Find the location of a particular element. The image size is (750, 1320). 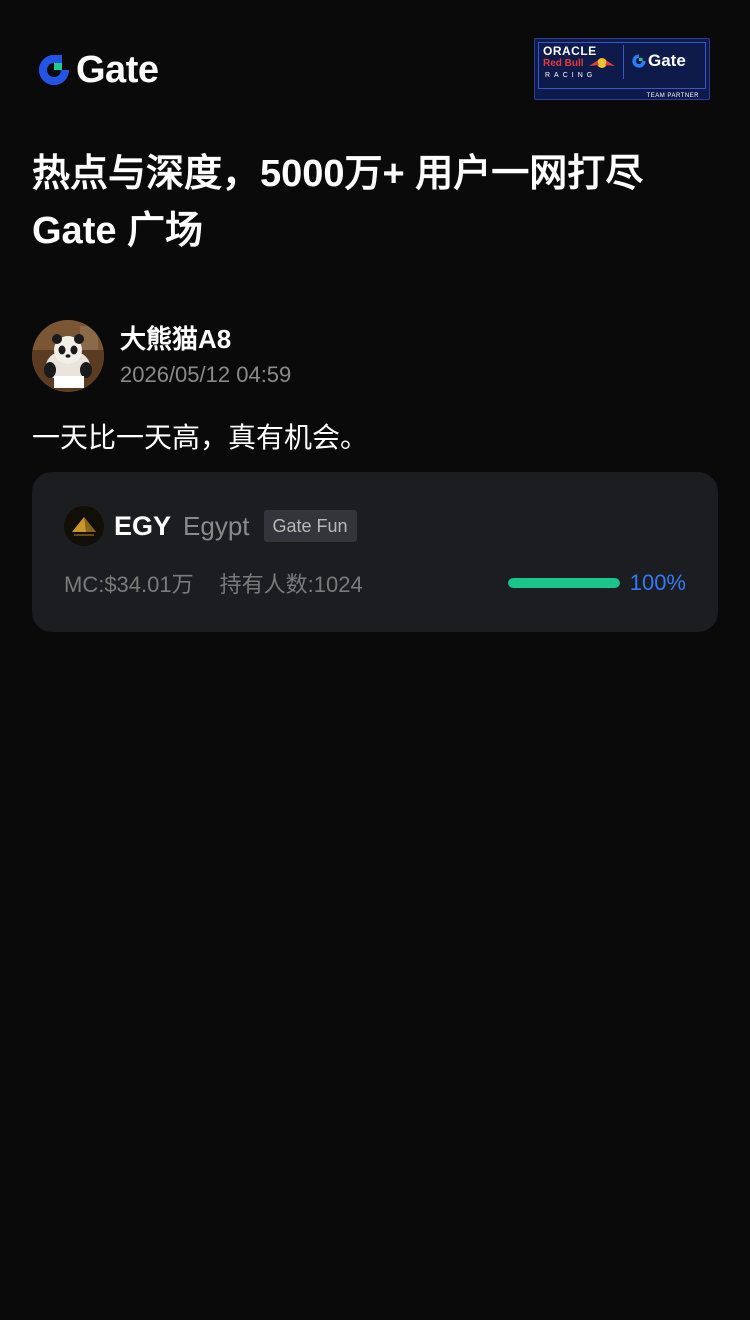

gate-logo-icon is located at coordinates (54, 70).